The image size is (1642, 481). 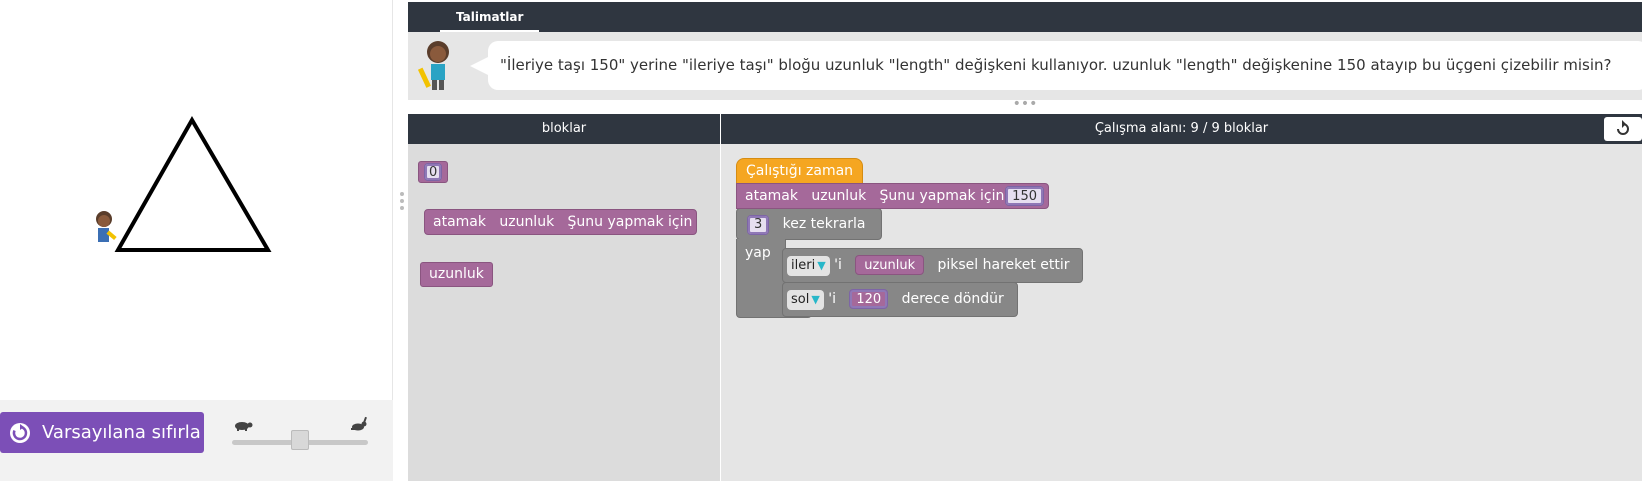 I want to click on reset-icon, so click(x=20, y=432).